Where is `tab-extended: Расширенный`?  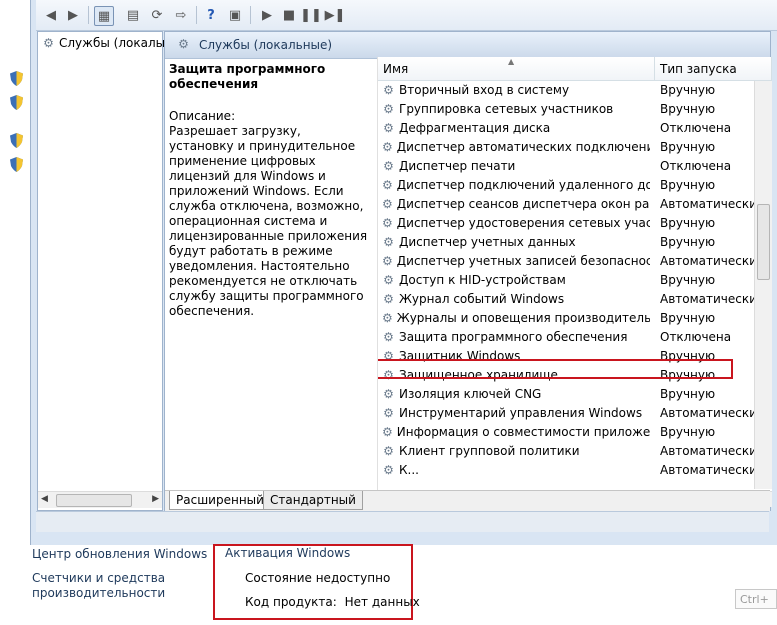
tab-extended: Расширенный is located at coordinates (220, 500).